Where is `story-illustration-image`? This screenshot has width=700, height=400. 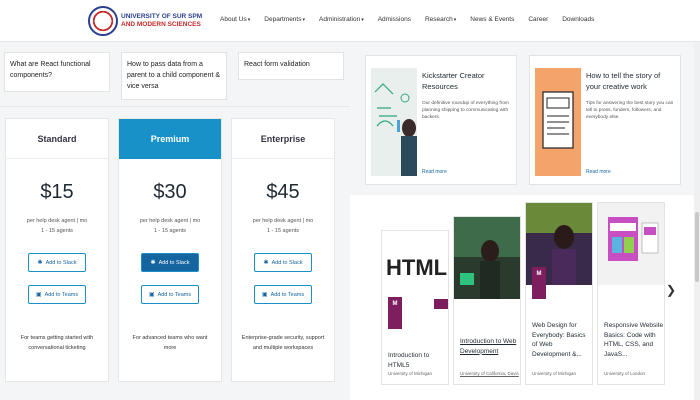
story-illustration-image is located at coordinates (558, 122).